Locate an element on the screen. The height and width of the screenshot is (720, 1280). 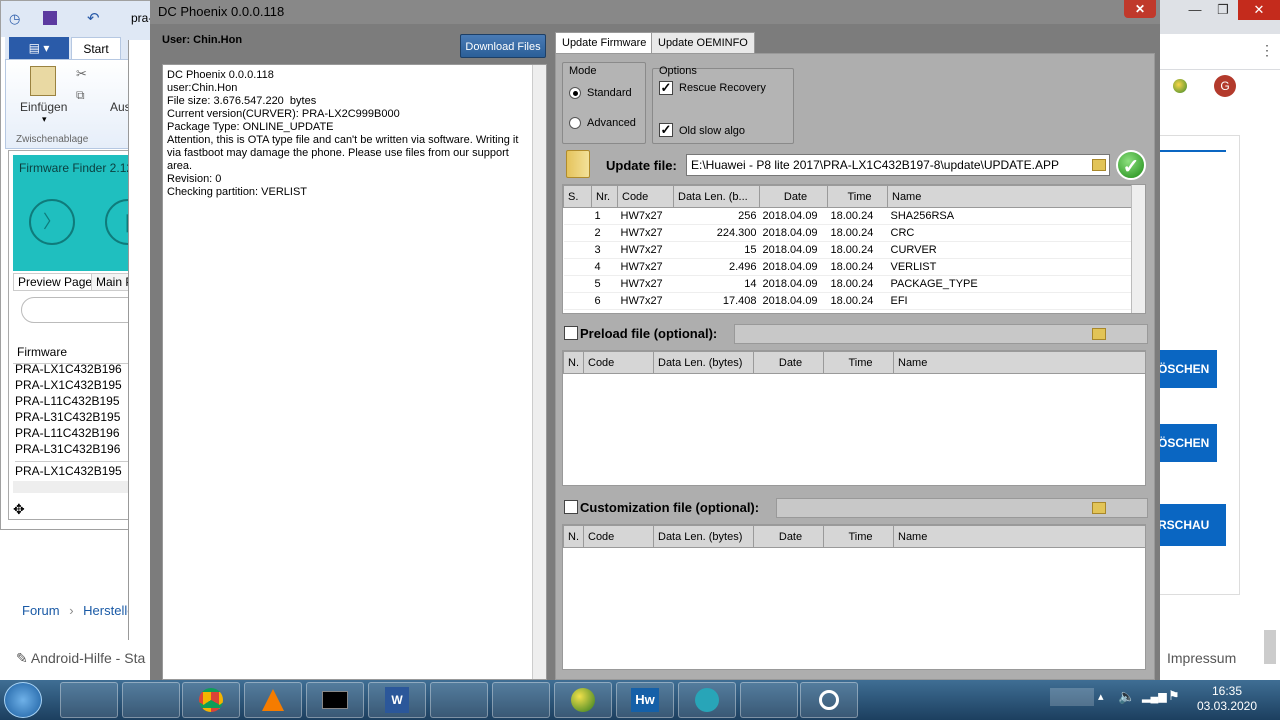
tab-update-firmware: Update Firmware is located at coordinates (604, 43).